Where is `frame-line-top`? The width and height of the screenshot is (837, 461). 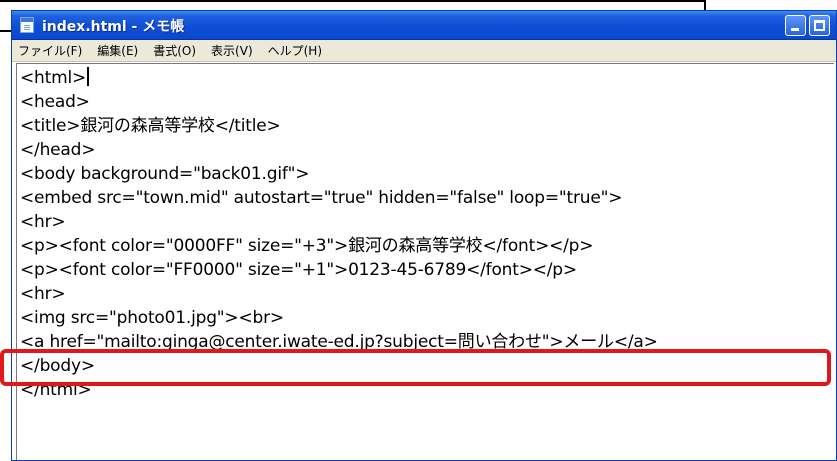
frame-line-top is located at coordinates (353, 1).